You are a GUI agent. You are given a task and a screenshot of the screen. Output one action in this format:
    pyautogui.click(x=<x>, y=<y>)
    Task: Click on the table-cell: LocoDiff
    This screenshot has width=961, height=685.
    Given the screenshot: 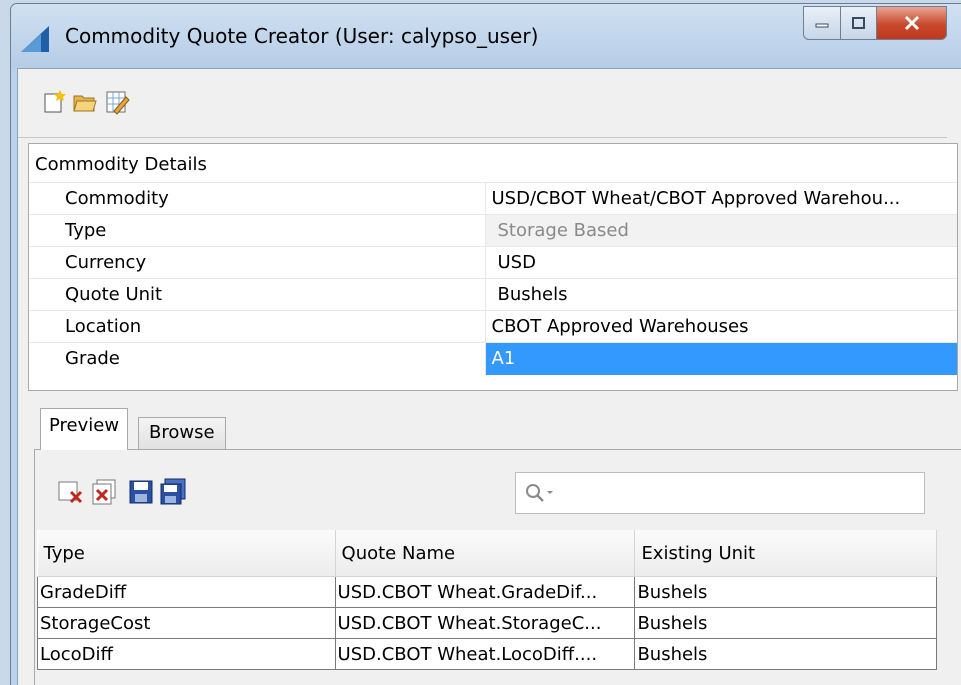 What is the action you would take?
    pyautogui.click(x=186, y=654)
    